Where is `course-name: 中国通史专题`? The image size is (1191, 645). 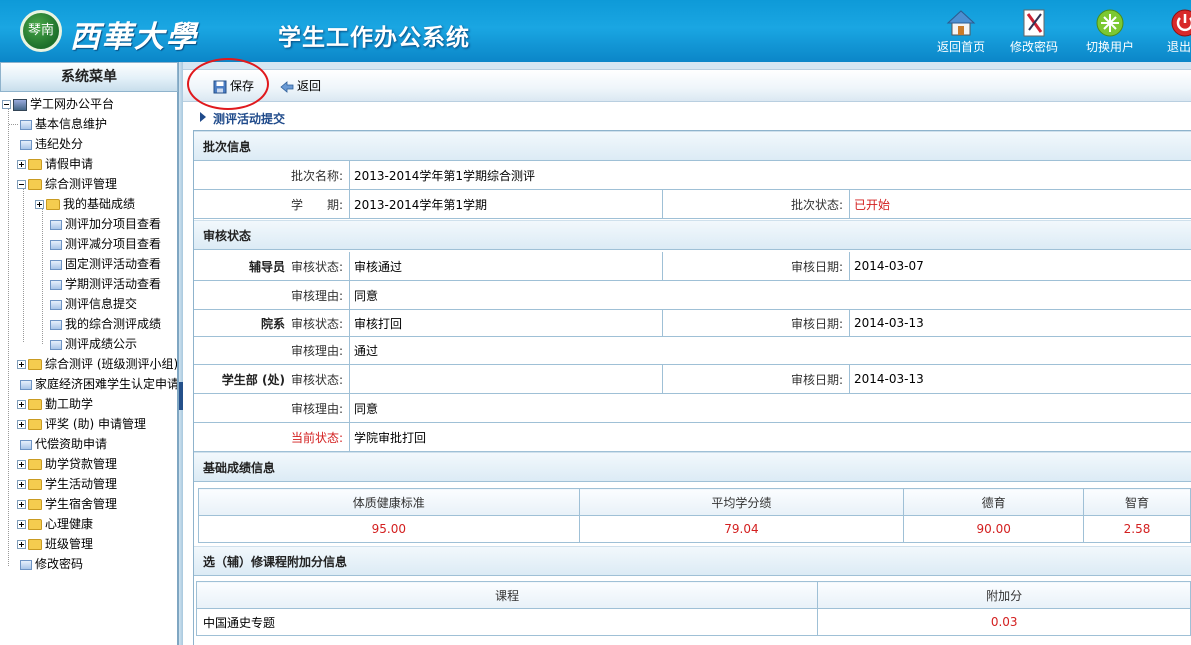 course-name: 中国通史专题 is located at coordinates (507, 622).